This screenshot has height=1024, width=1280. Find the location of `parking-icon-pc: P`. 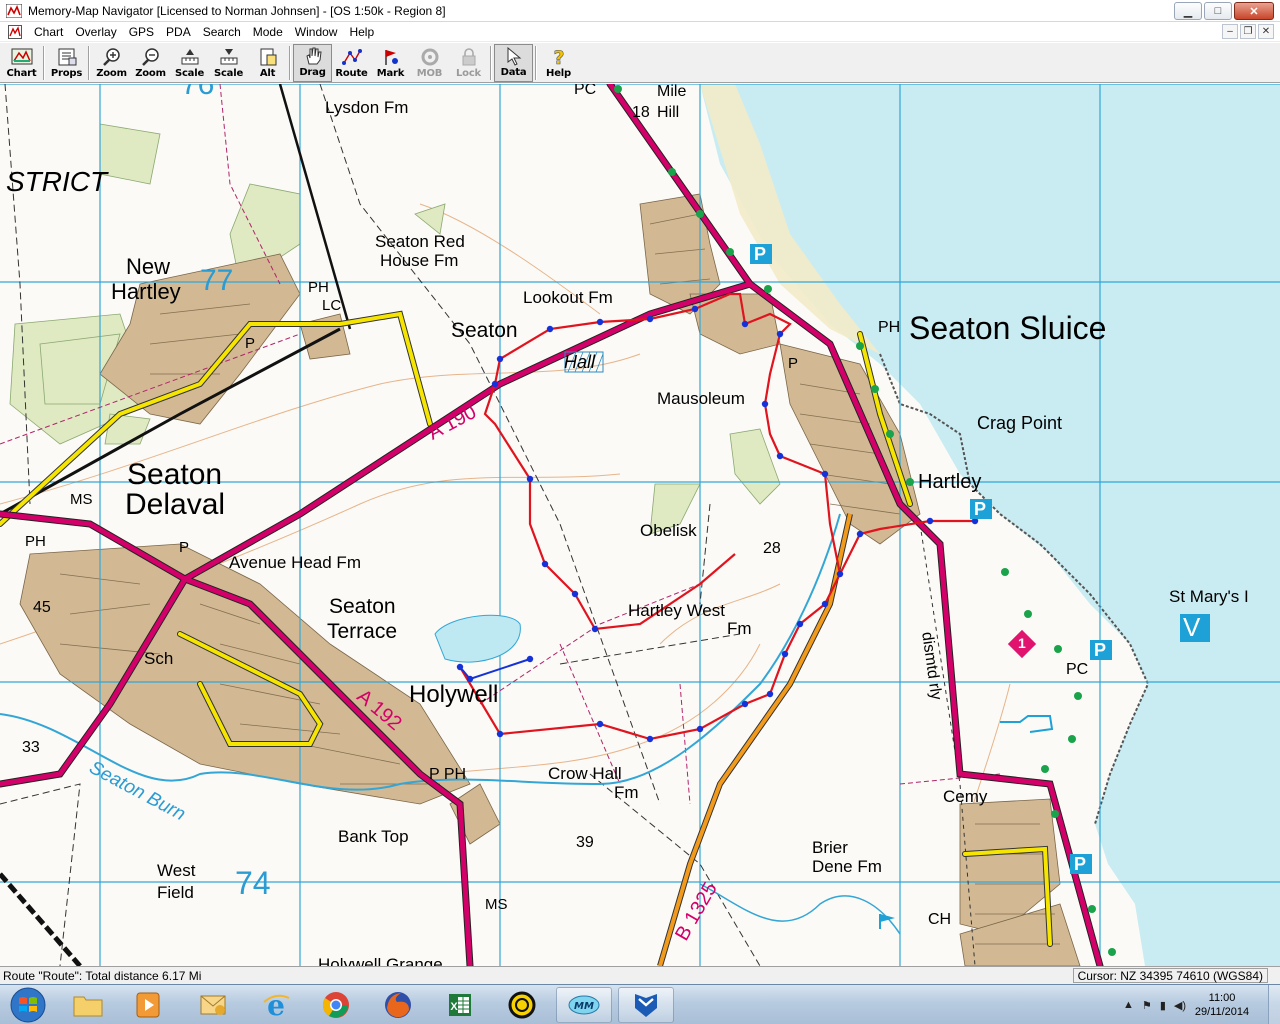

parking-icon-pc: P is located at coordinates (1100, 650).